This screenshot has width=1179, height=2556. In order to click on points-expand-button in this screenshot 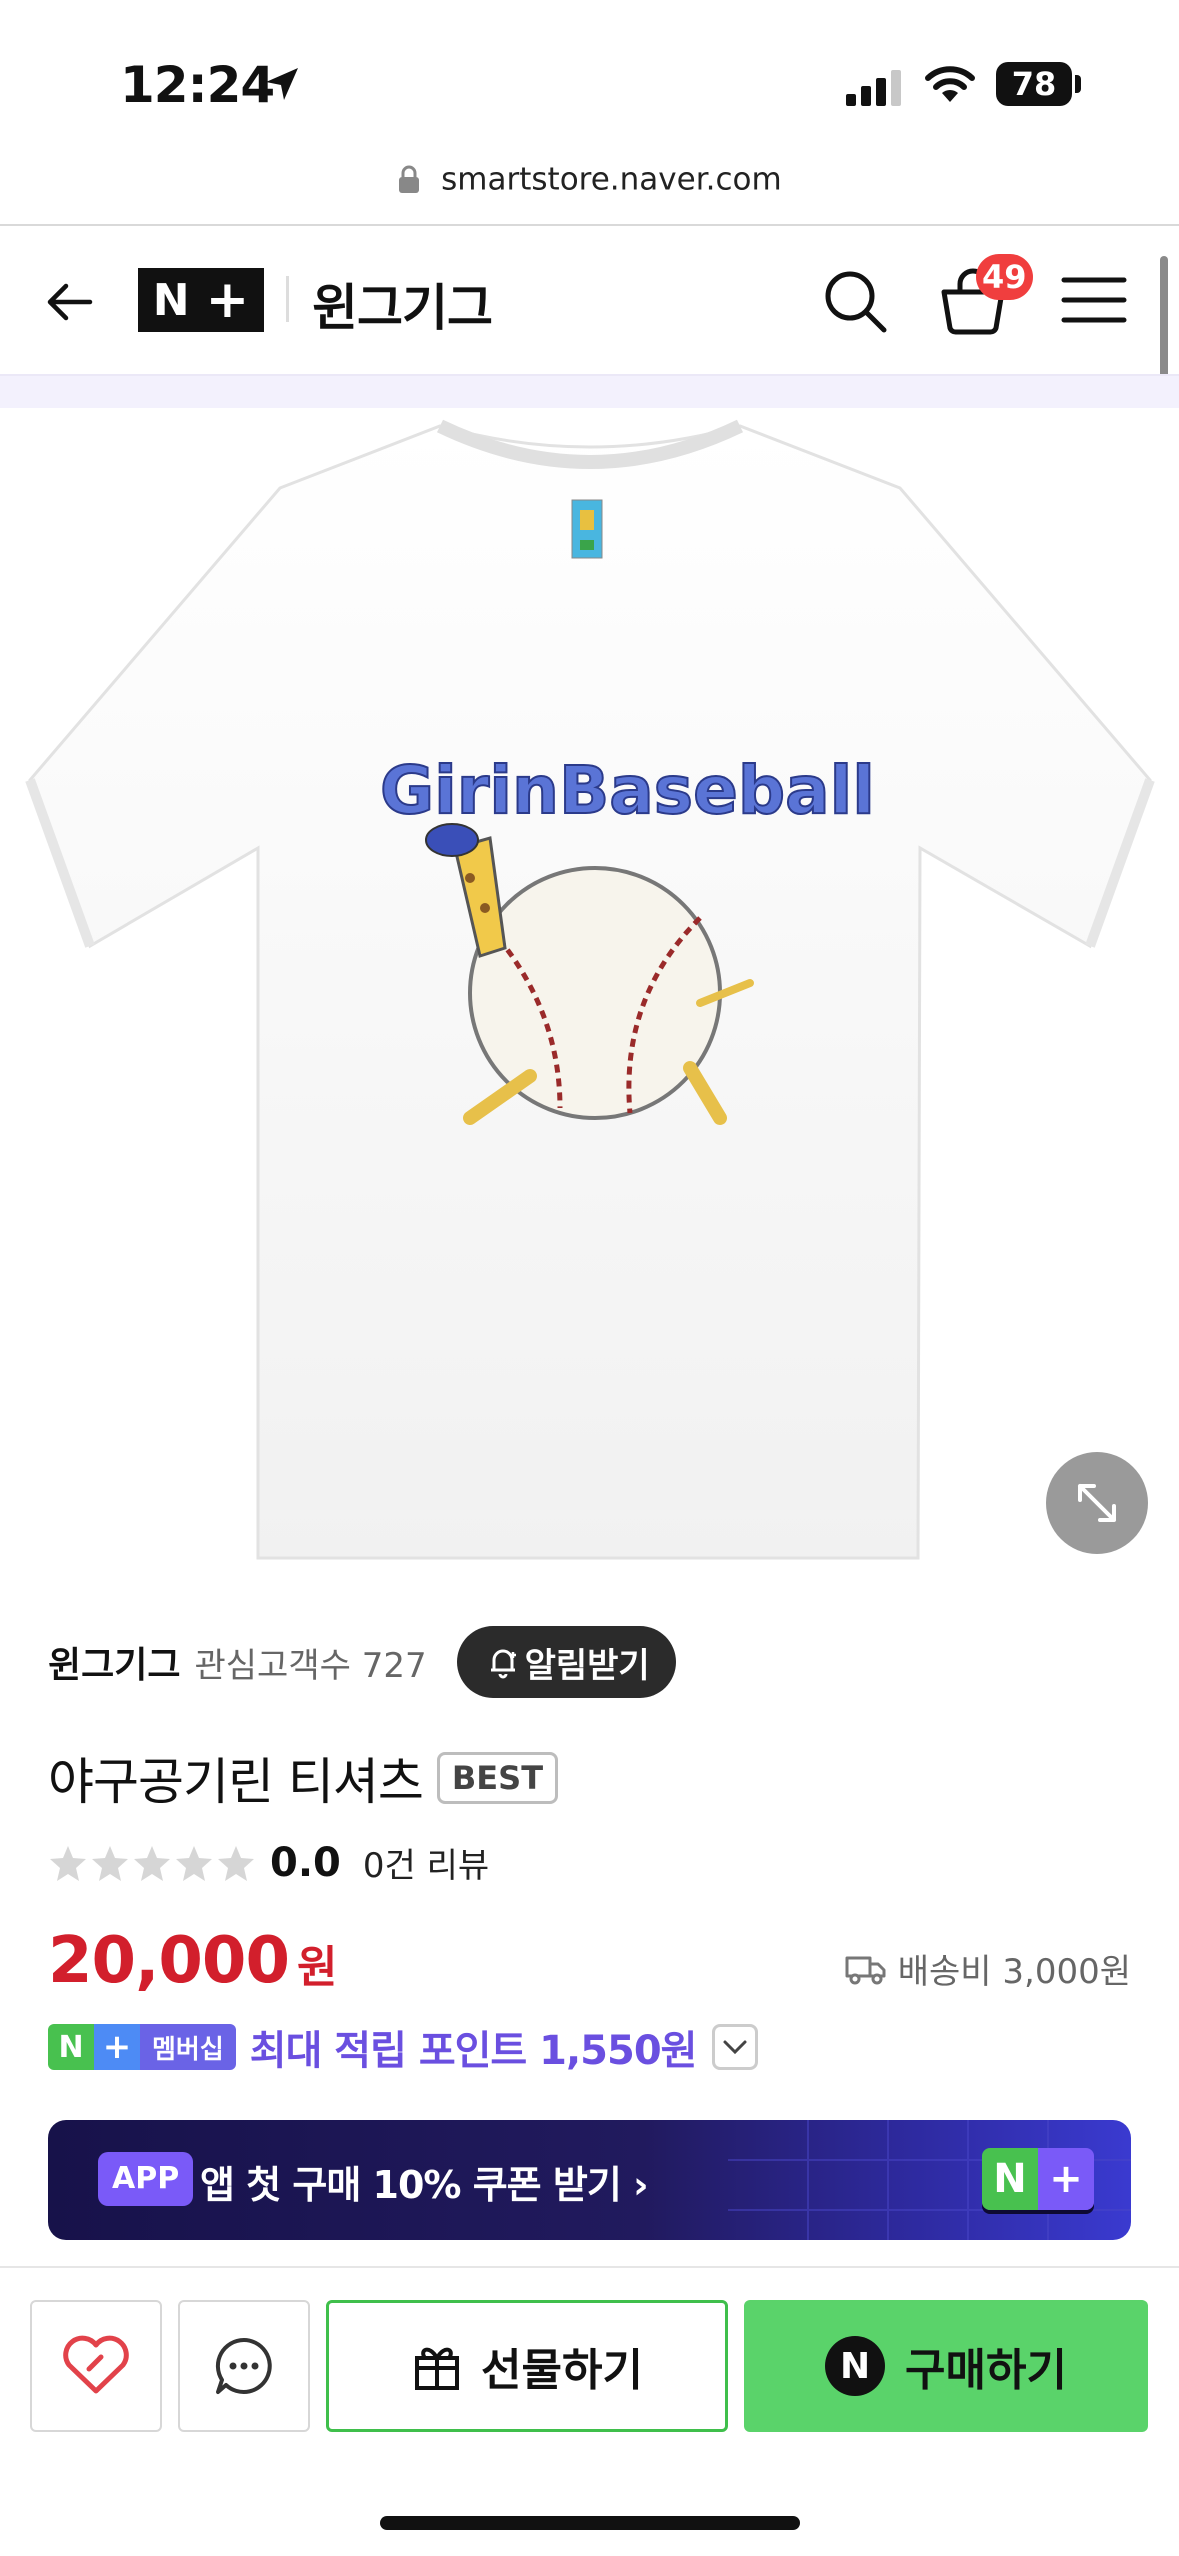, I will do `click(735, 2047)`.